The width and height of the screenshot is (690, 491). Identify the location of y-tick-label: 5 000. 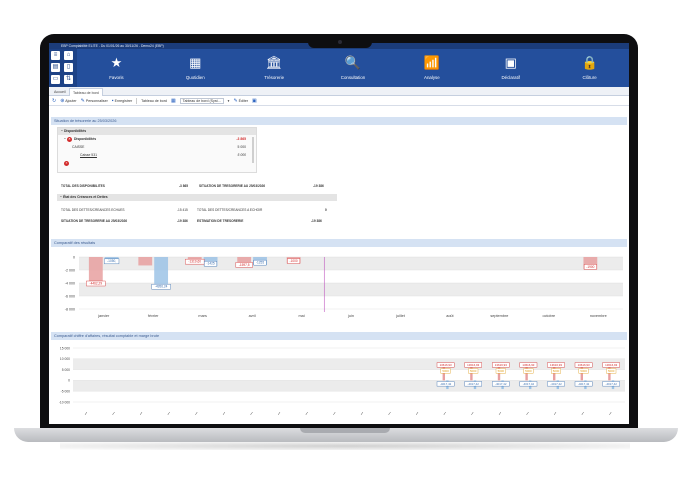
(66, 370).